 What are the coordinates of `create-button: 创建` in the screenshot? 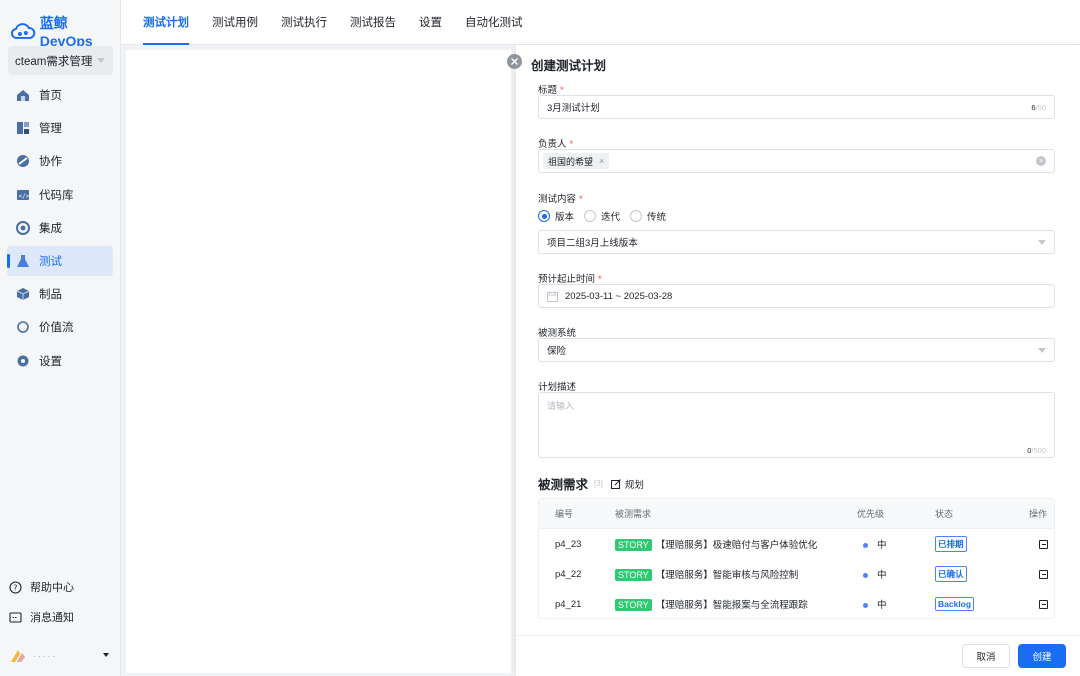 It's located at (1042, 656).